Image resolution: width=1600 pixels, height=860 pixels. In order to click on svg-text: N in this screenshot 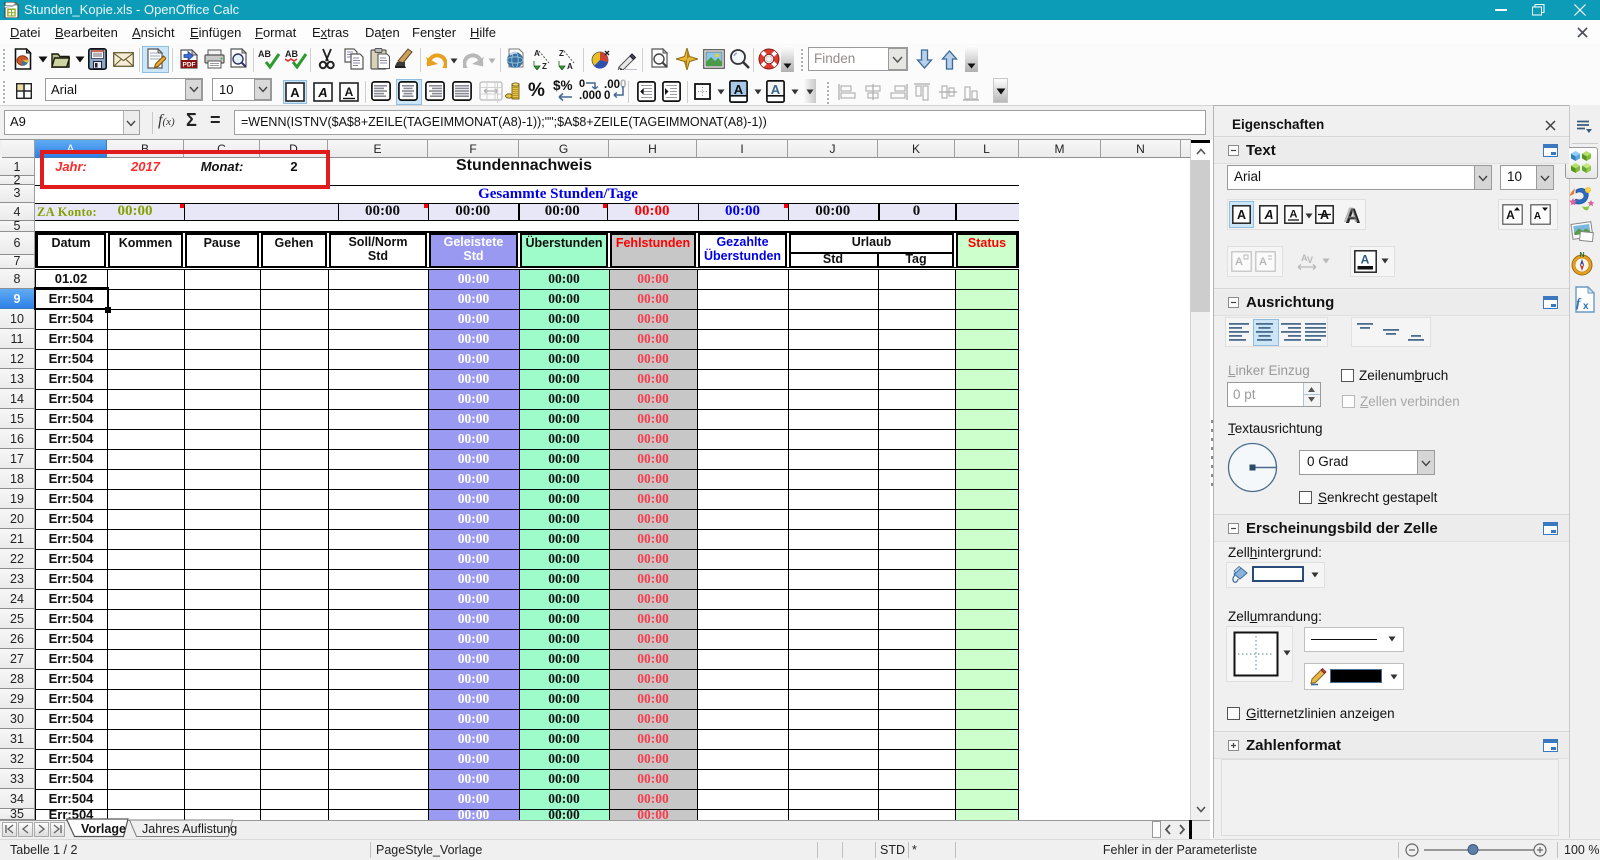, I will do `click(1581, 255)`.